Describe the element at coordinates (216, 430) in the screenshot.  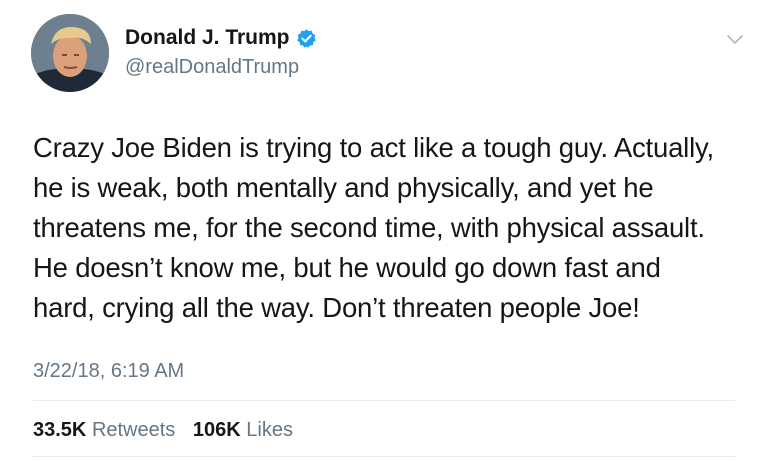
I see `likes-count: 106K` at that location.